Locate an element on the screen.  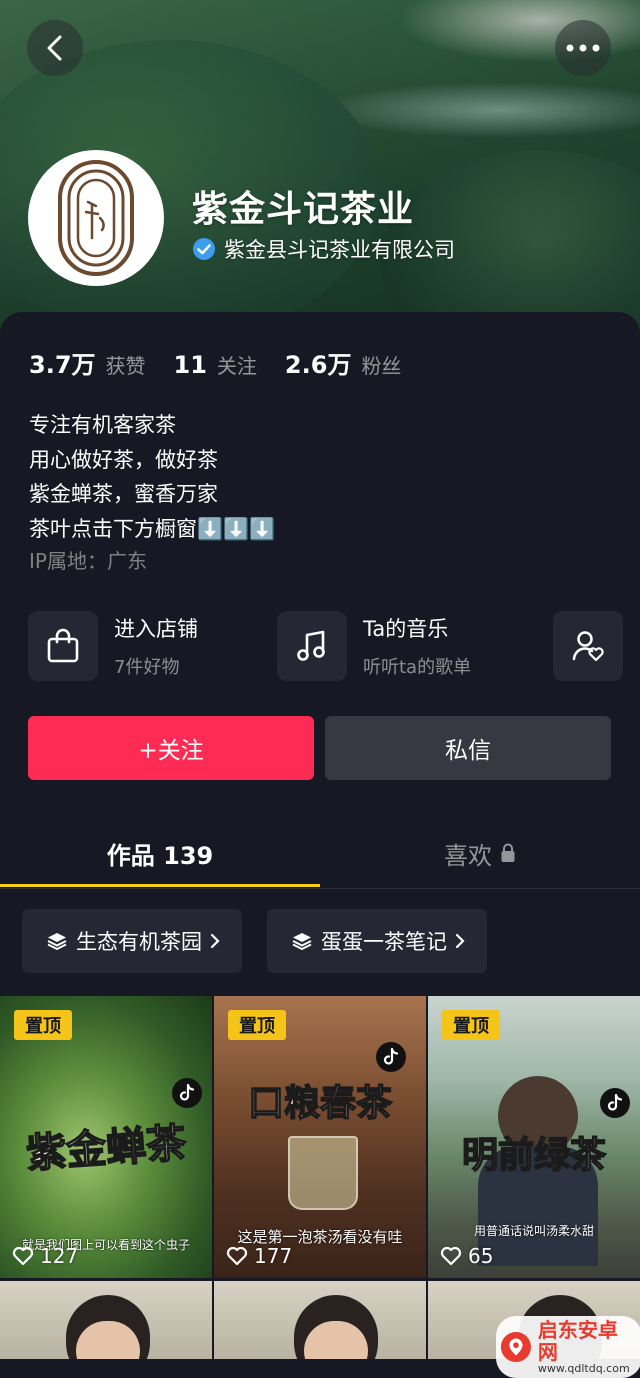
video-likes: 65 is located at coordinates (466, 1256).